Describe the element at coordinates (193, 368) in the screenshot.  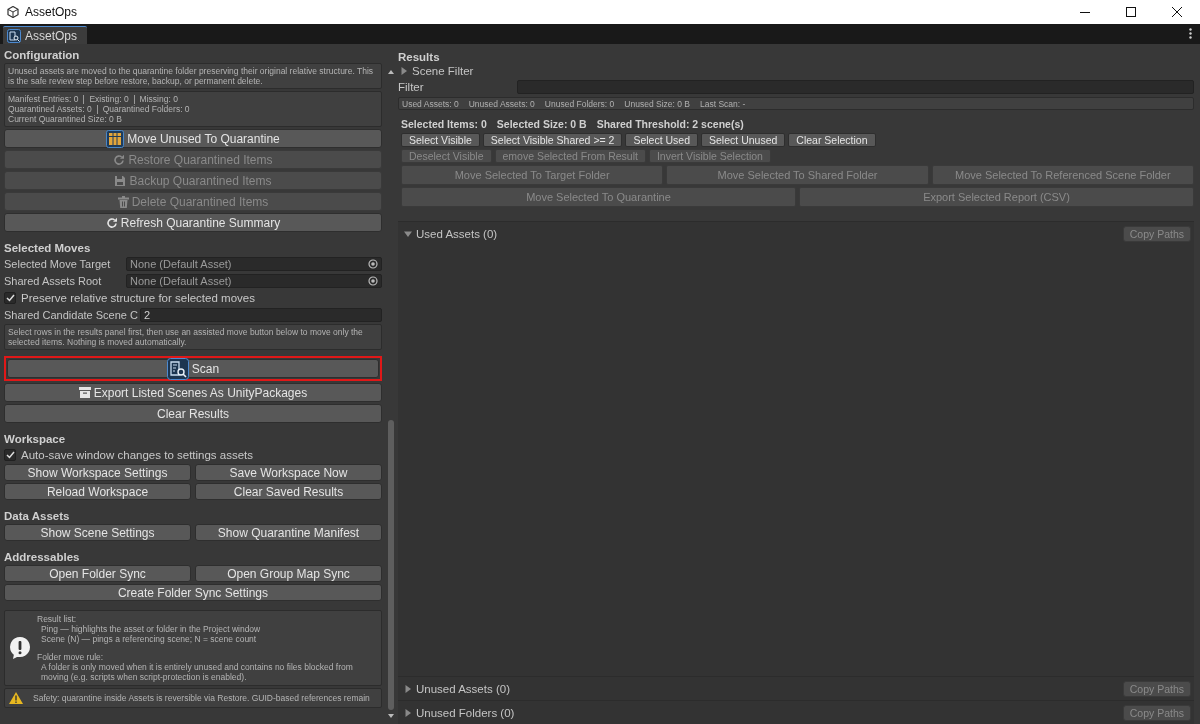
I see `scan-button: Scan` at that location.